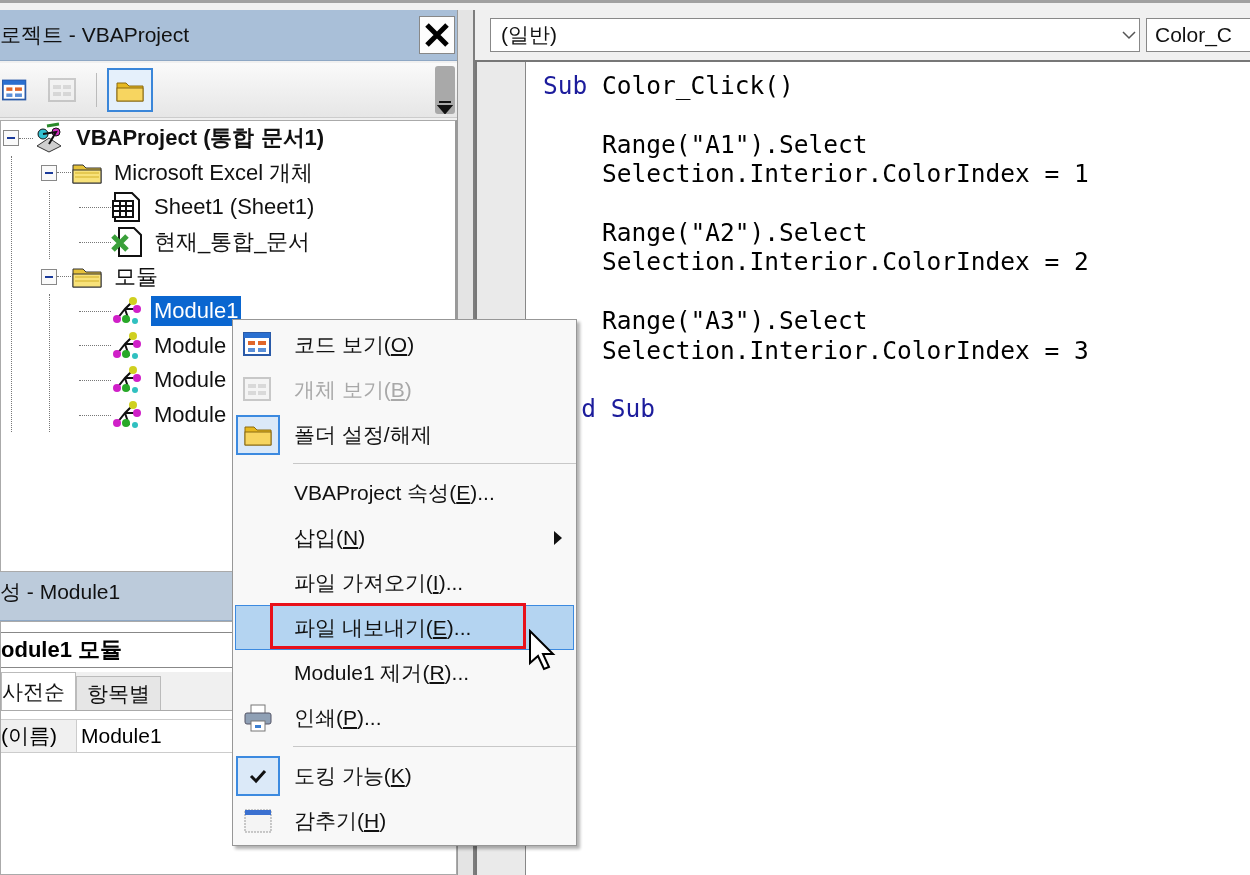  What do you see at coordinates (558, 538) in the screenshot?
I see `submenu-arrow-icon` at bounding box center [558, 538].